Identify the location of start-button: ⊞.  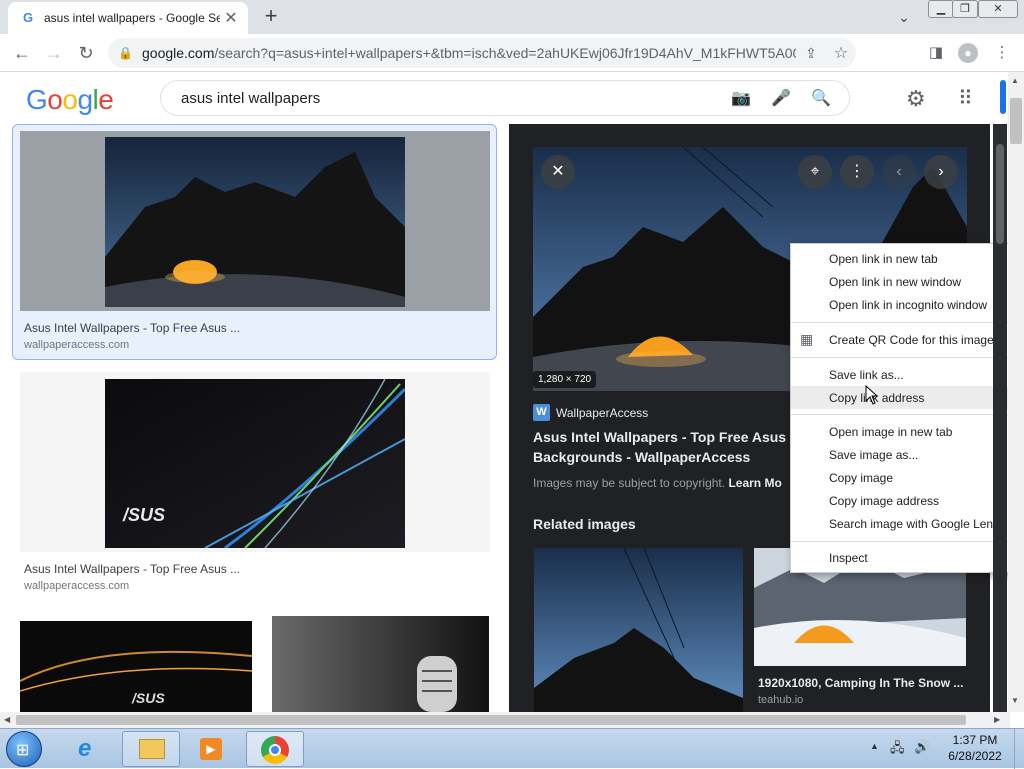
(24, 749).